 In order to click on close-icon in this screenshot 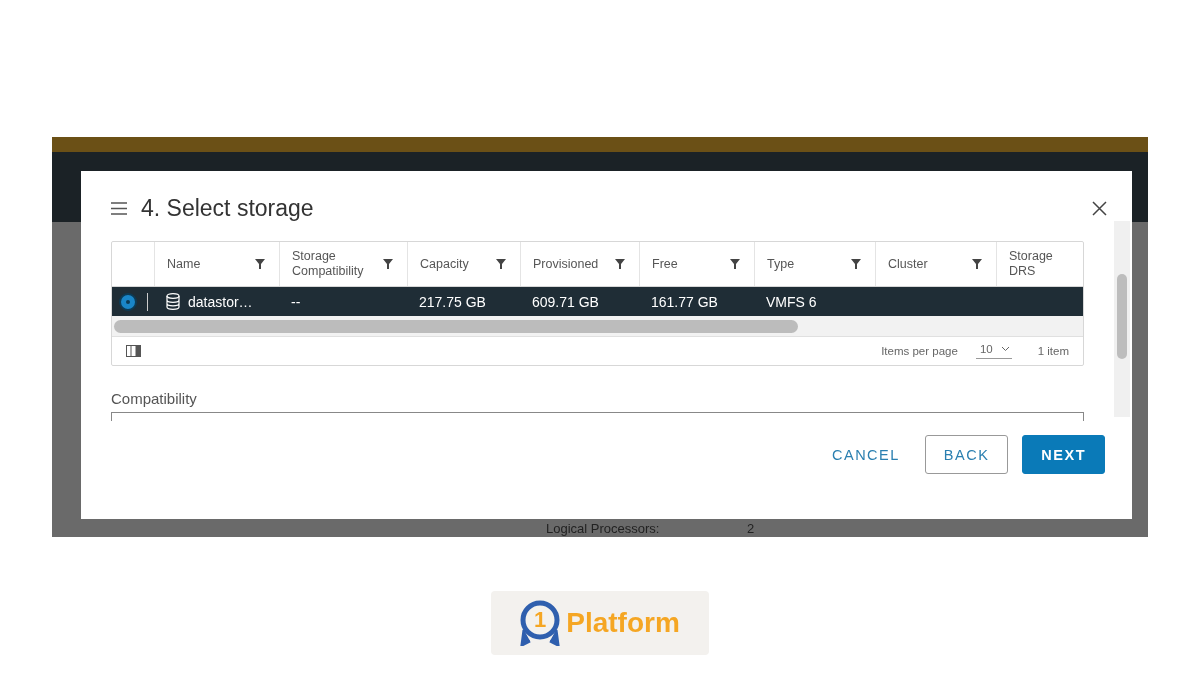, I will do `click(1099, 208)`.